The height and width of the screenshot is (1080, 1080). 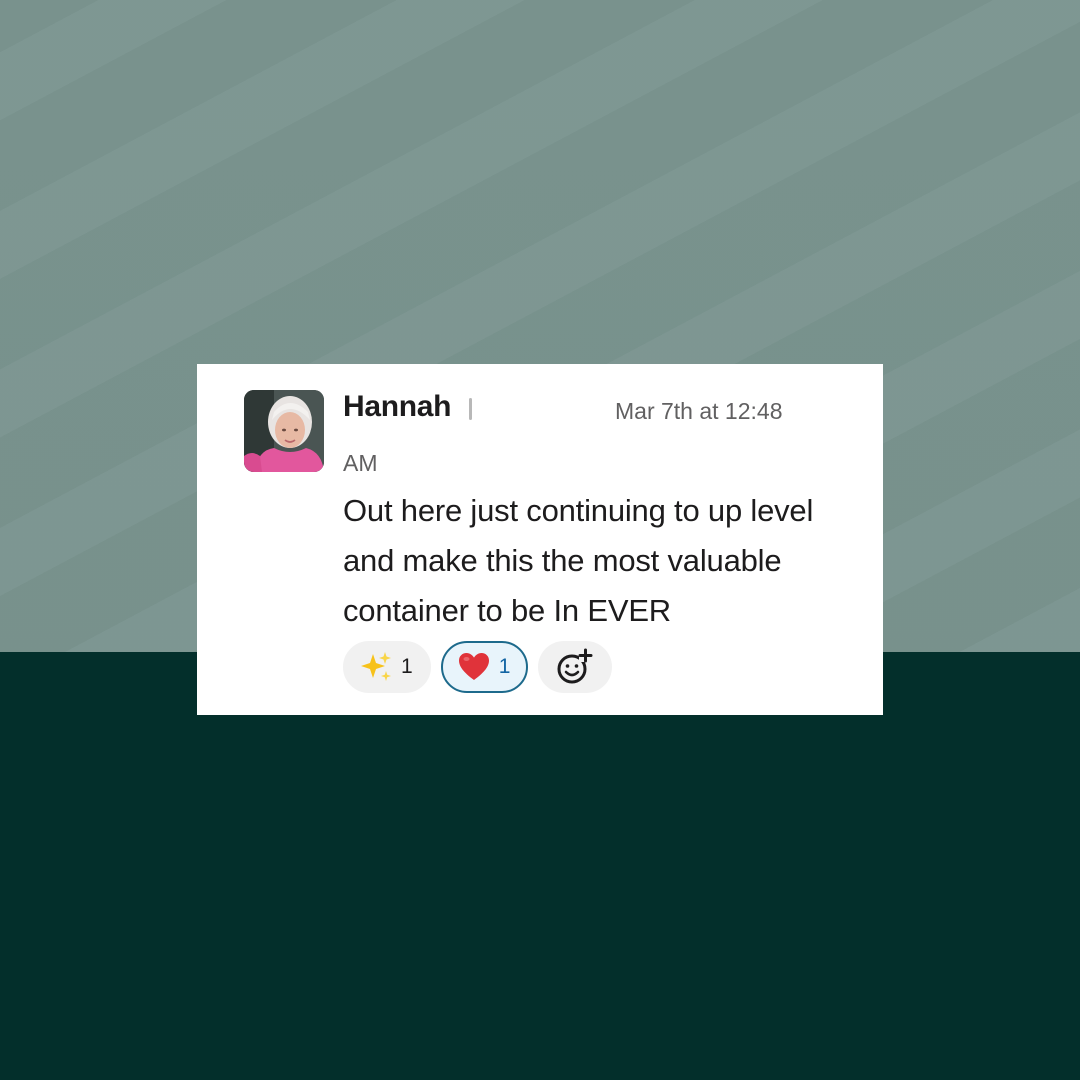 I want to click on reactions-bar: 1 1, so click(x=478, y=667).